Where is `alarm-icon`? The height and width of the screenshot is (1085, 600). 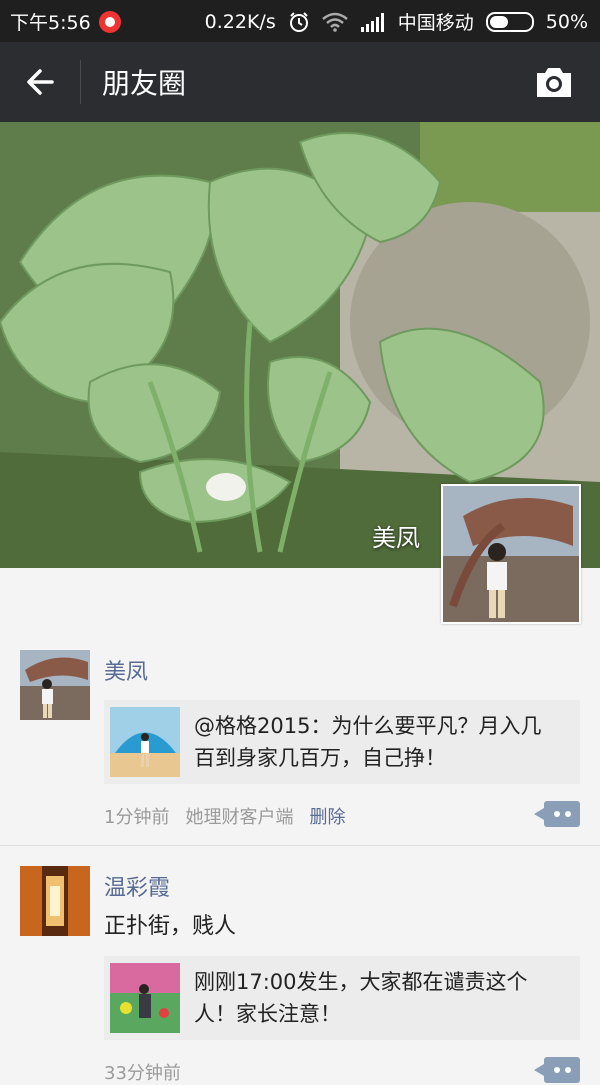 alarm-icon is located at coordinates (298, 21).